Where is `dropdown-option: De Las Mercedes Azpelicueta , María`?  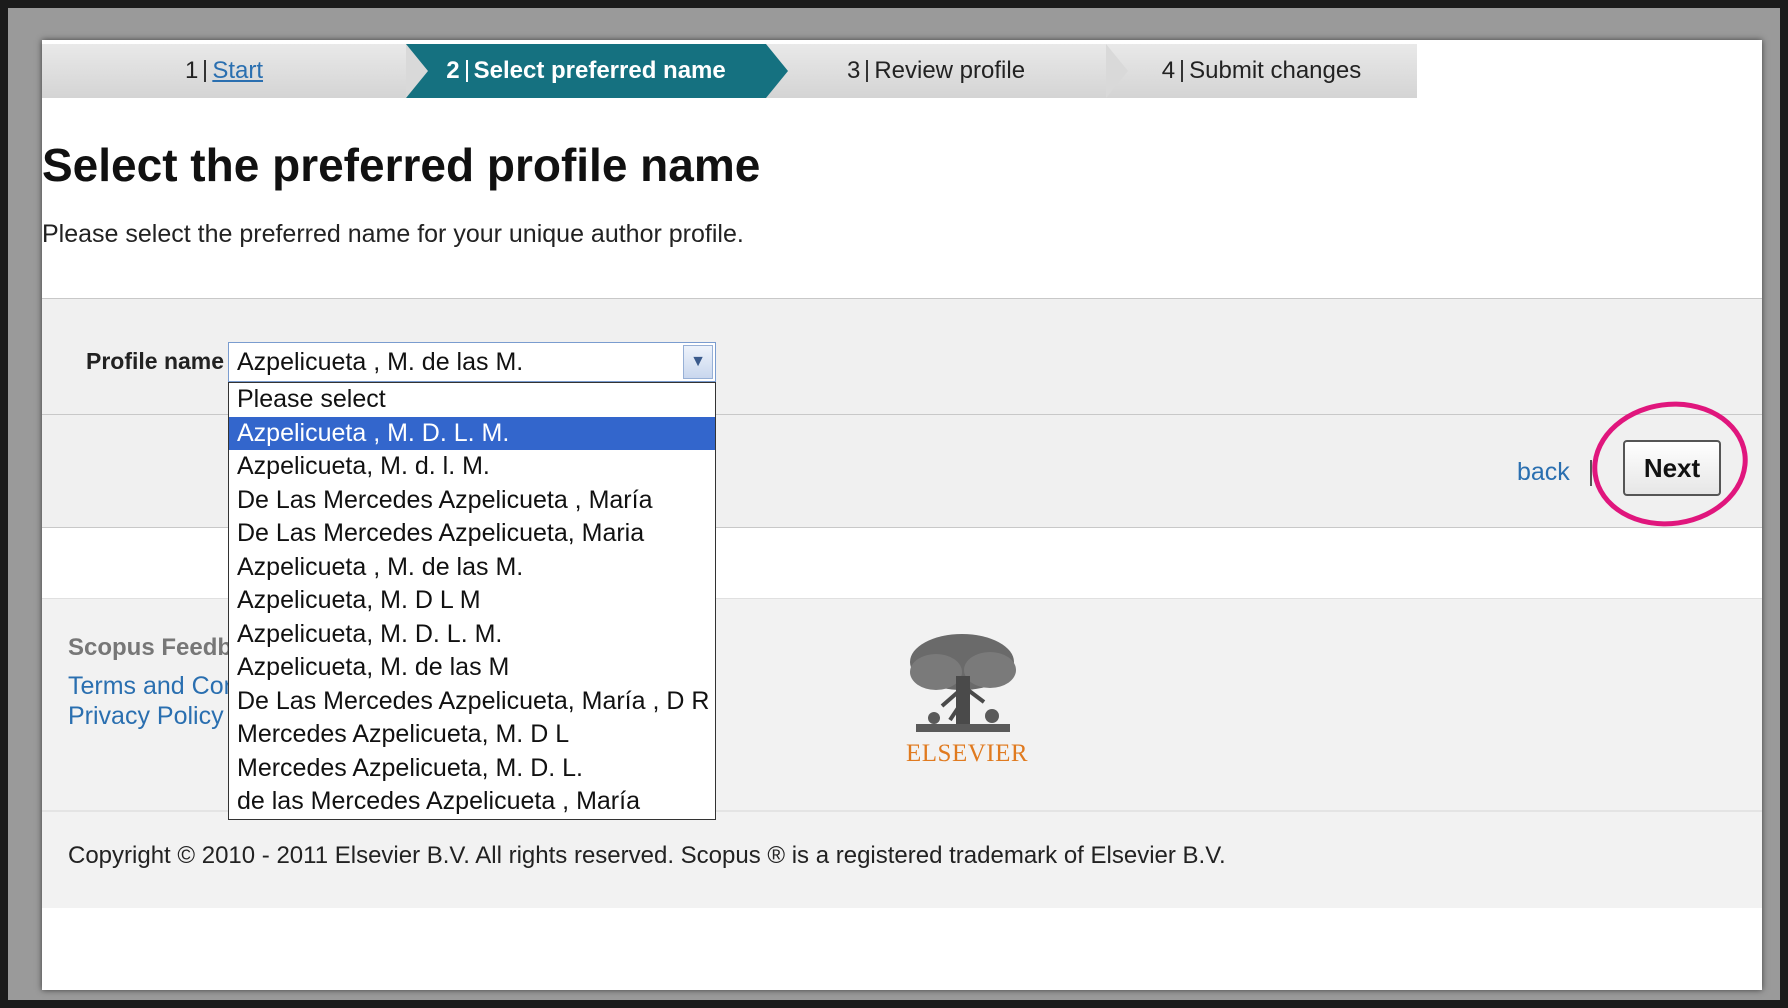
dropdown-option: De Las Mercedes Azpelicueta , María is located at coordinates (472, 501).